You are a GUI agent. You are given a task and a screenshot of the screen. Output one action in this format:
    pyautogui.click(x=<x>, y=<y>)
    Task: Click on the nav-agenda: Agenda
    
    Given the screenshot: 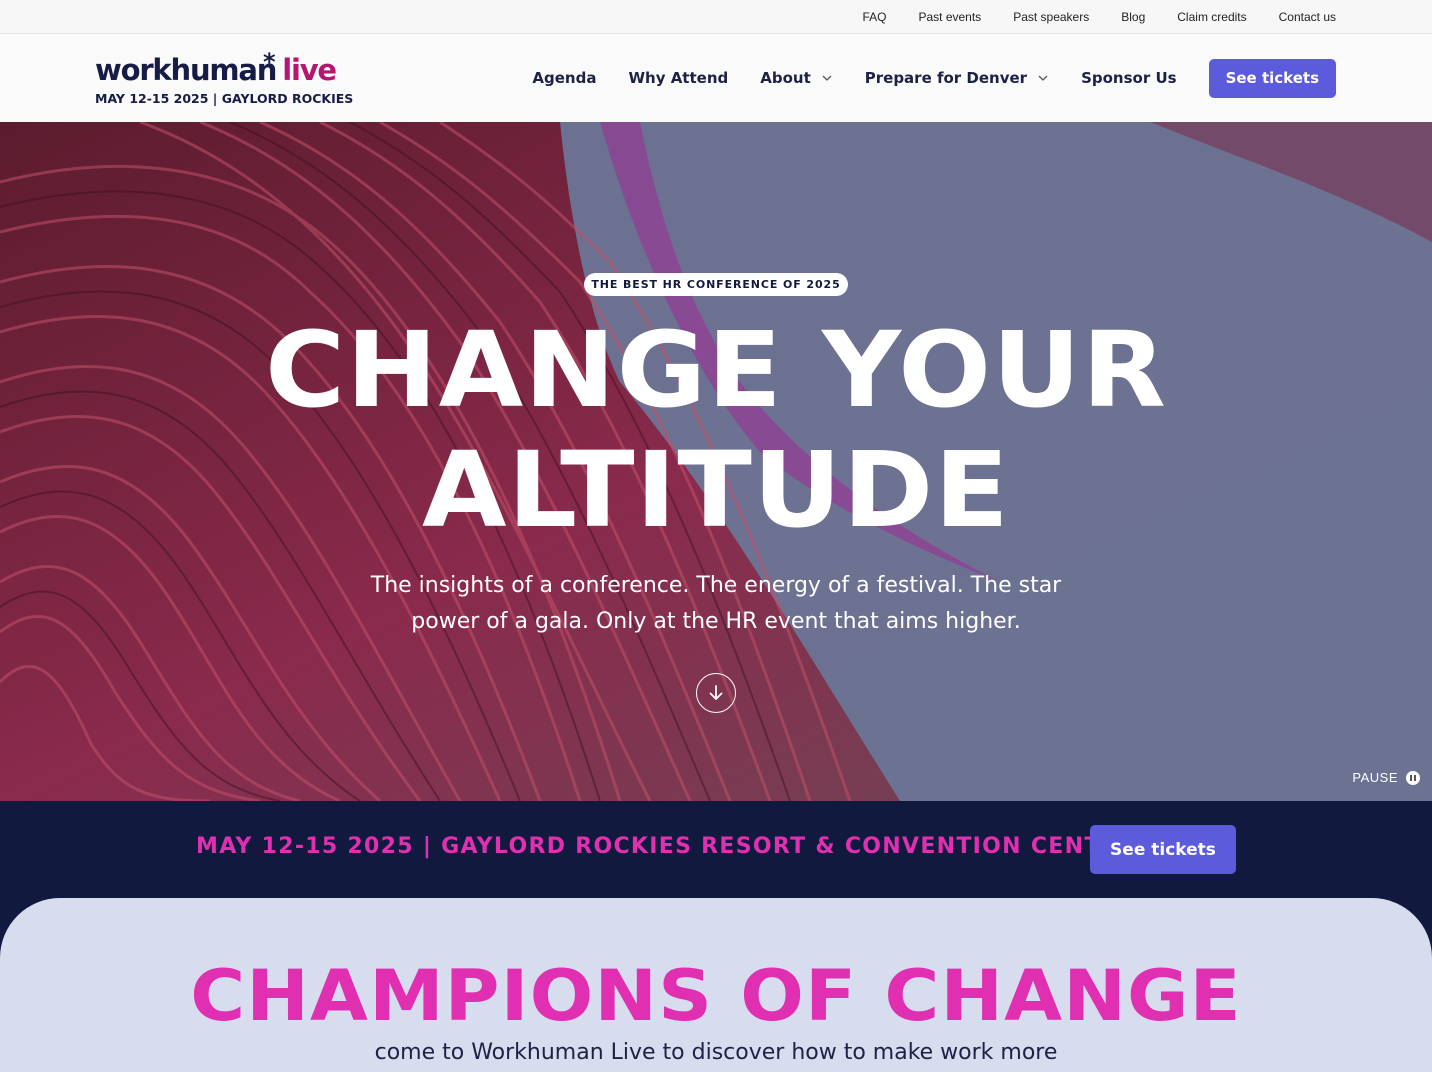 What is the action you would take?
    pyautogui.click(x=564, y=78)
    